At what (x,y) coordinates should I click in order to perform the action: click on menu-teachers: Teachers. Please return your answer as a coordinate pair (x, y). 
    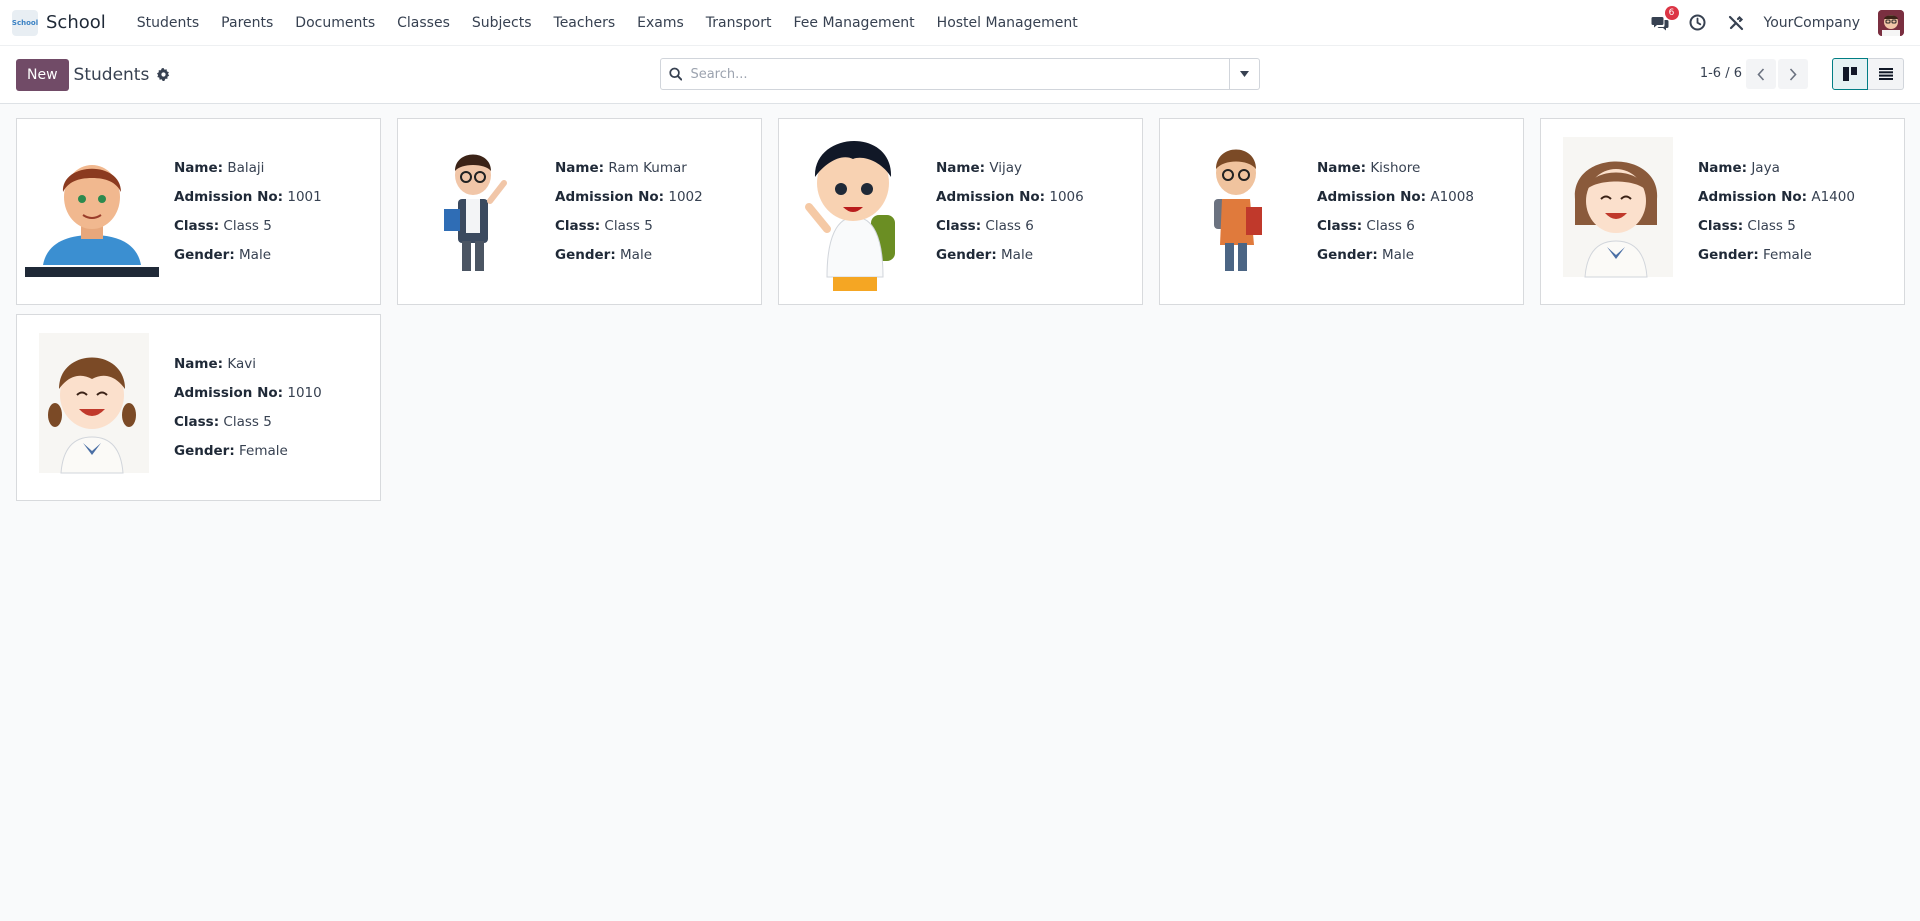
    Looking at the image, I should click on (585, 23).